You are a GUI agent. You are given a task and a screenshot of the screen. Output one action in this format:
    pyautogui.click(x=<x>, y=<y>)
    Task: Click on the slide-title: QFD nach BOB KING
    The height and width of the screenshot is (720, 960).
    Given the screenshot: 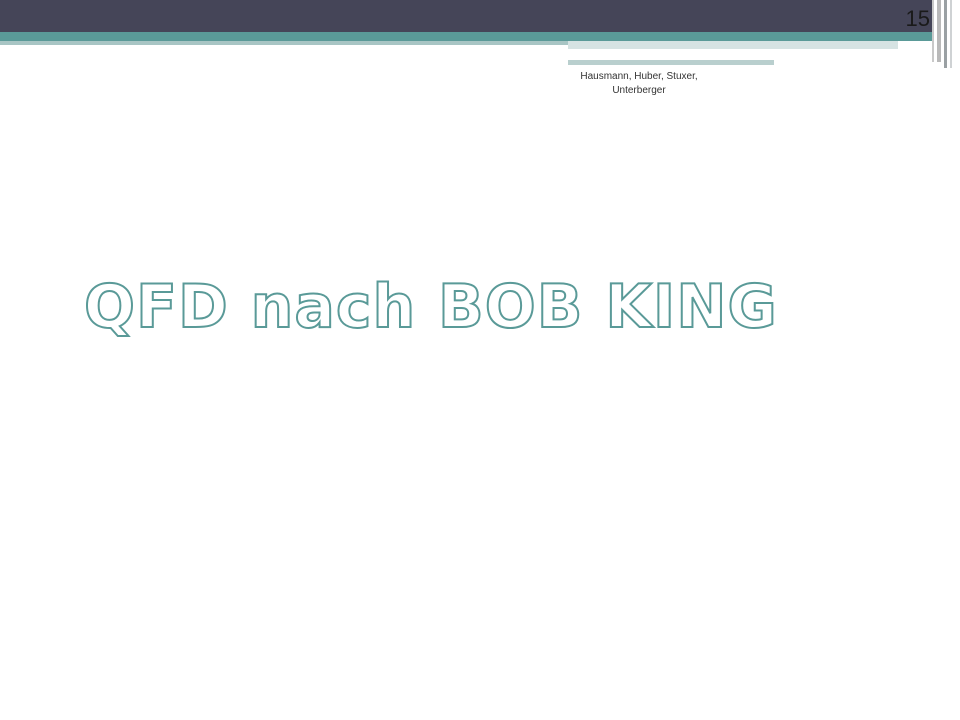 What is the action you would take?
    pyautogui.click(x=430, y=307)
    